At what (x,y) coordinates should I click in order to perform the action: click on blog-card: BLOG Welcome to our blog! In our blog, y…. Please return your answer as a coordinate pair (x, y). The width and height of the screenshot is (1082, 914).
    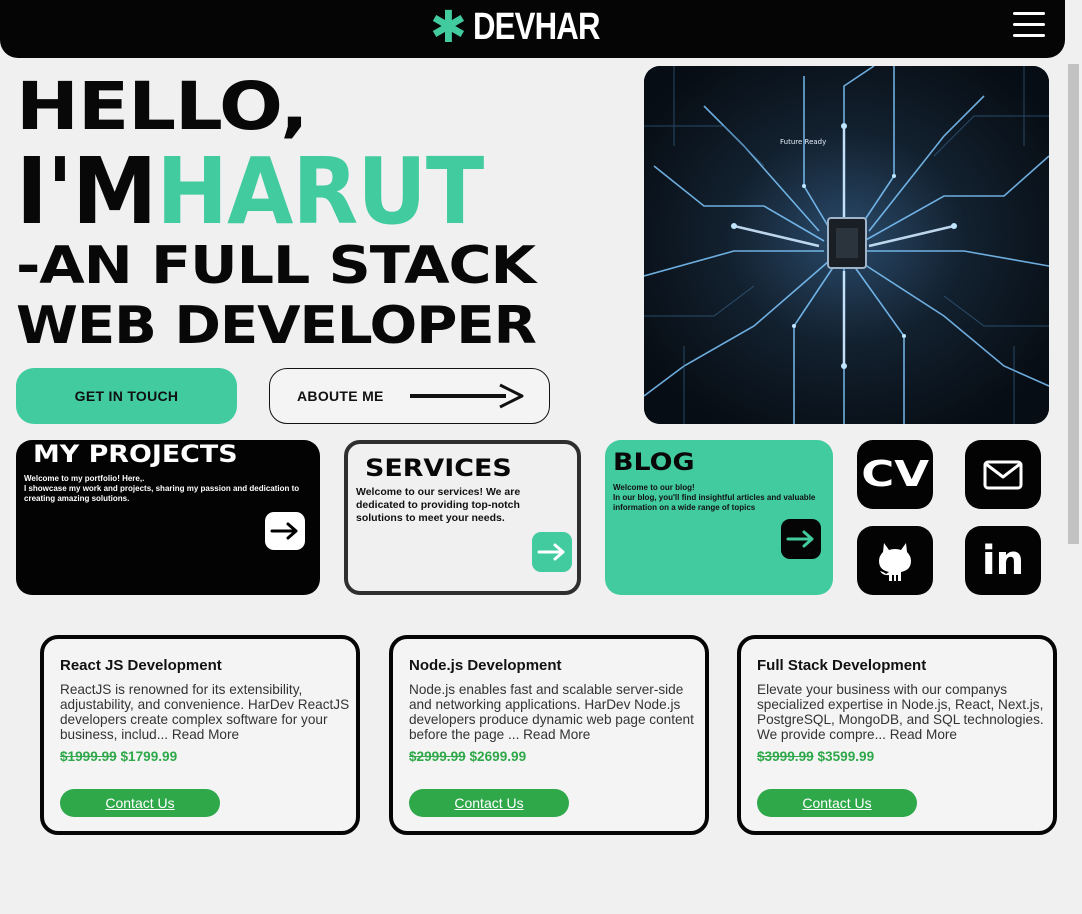
    Looking at the image, I should click on (719, 517).